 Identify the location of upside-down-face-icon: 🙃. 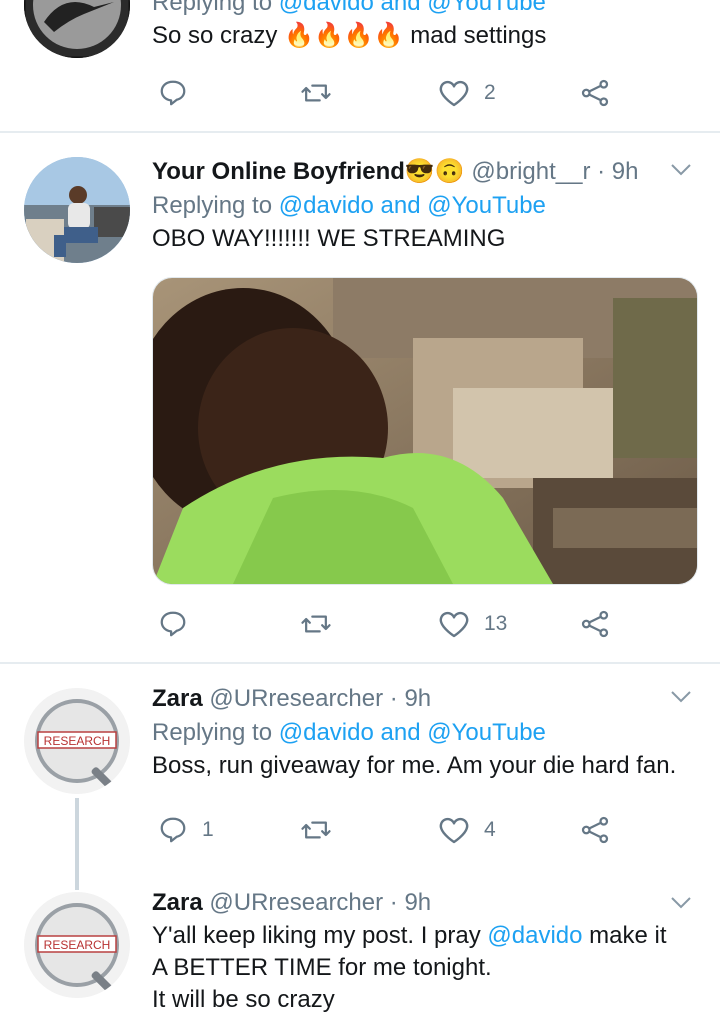
(449, 171).